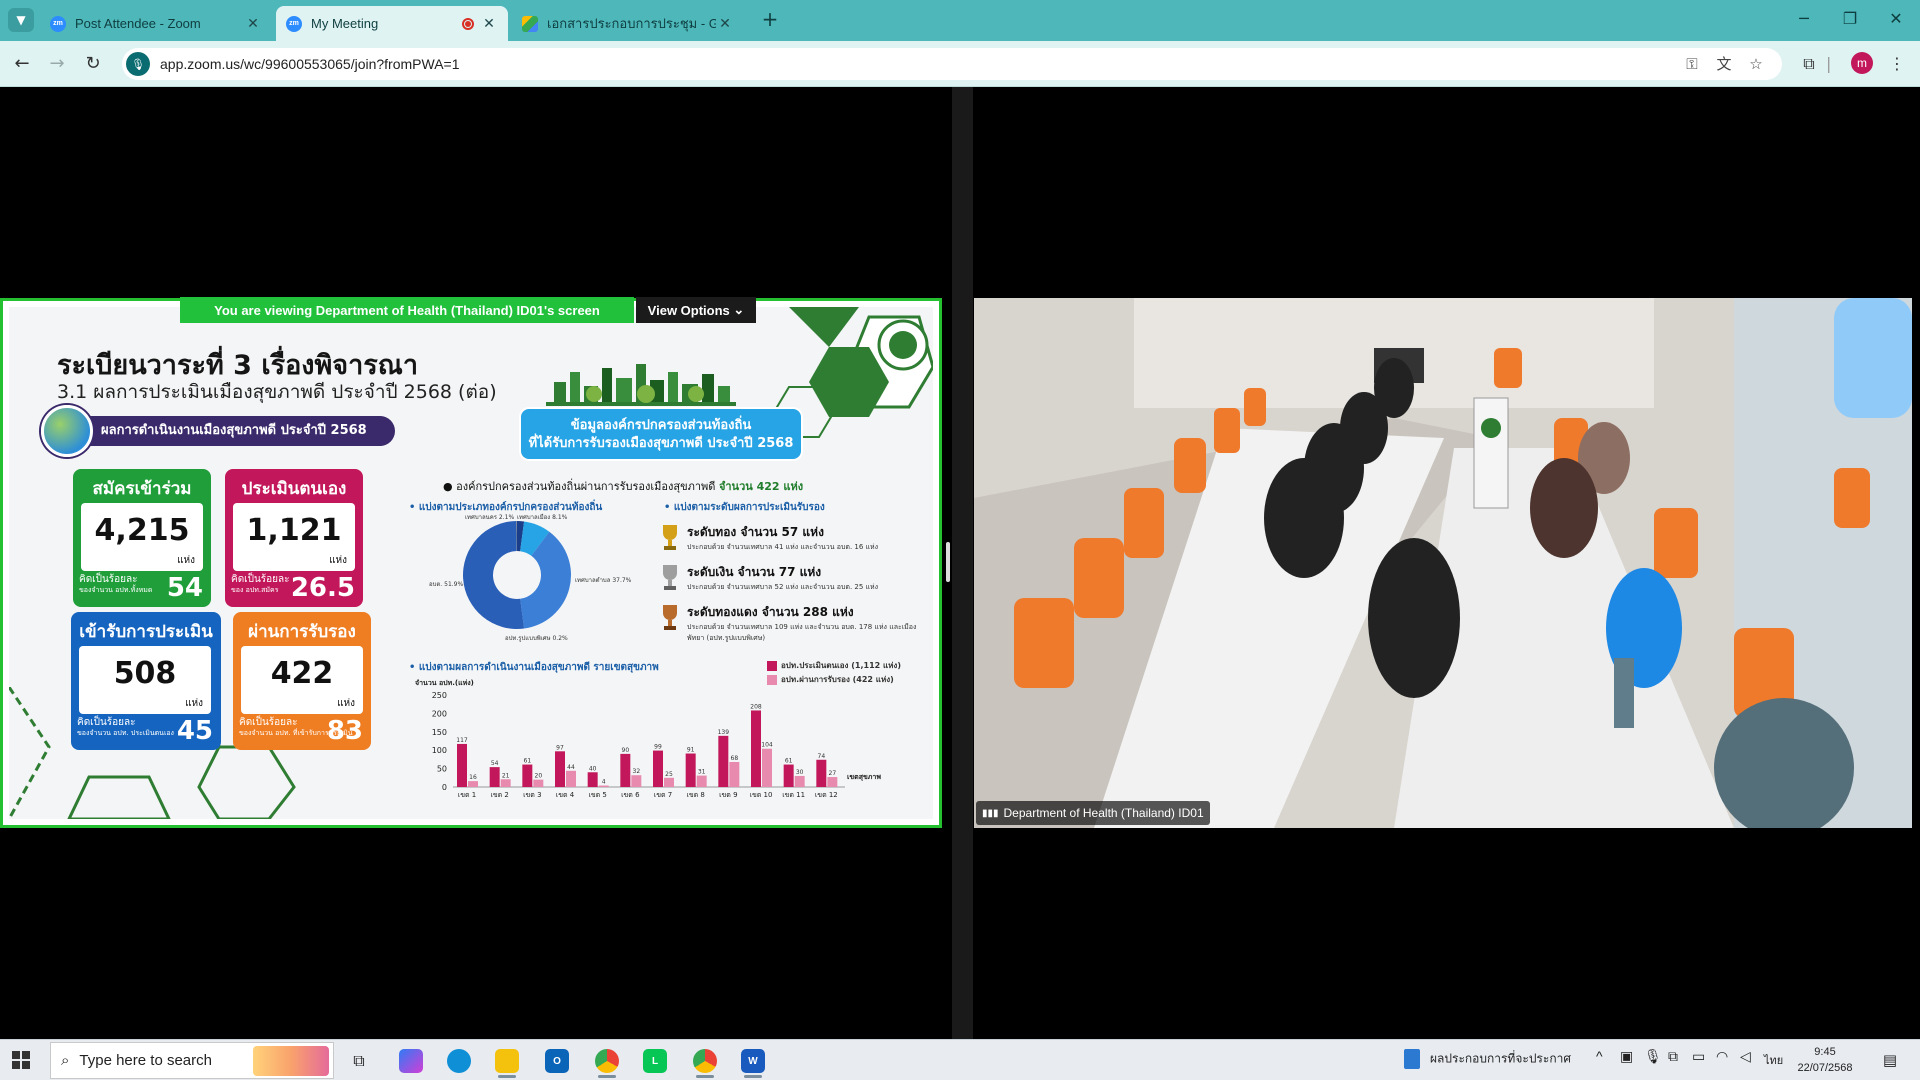 This screenshot has width=1920, height=1080. I want to click on chrome-profile-icon, so click(607, 1061).